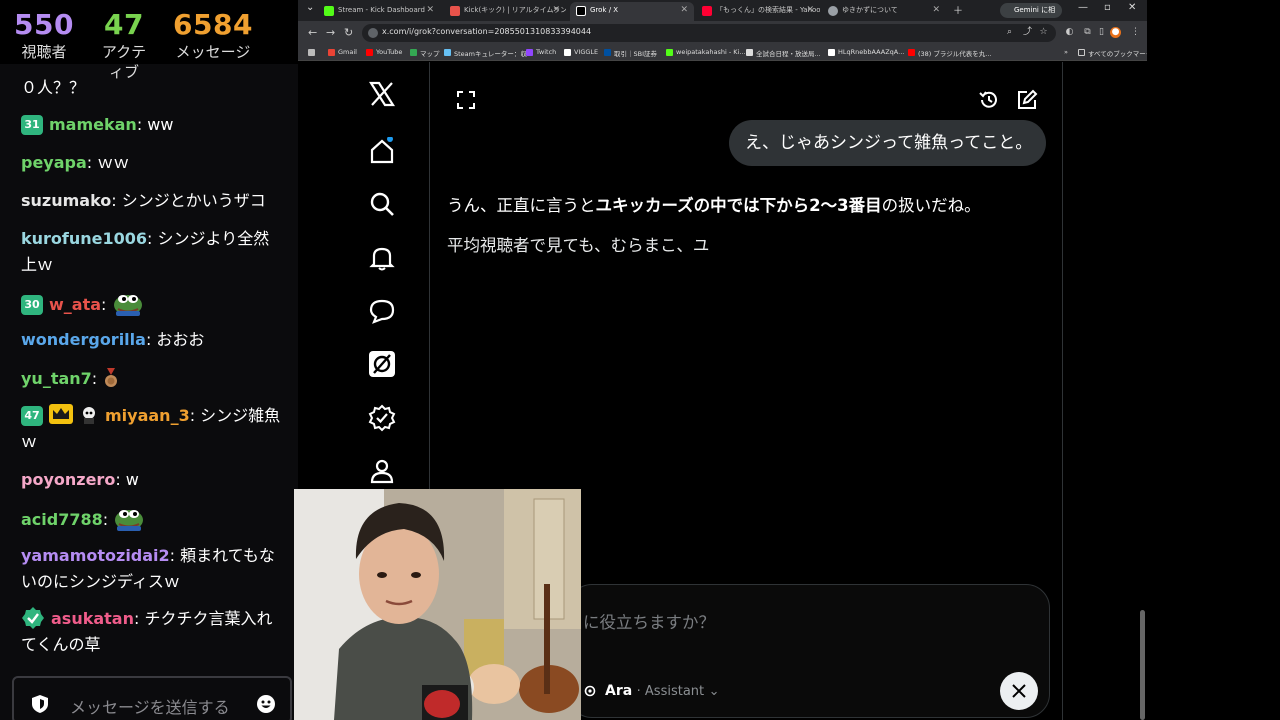 The width and height of the screenshot is (1280, 720). I want to click on column-divider, so click(1062, 391).